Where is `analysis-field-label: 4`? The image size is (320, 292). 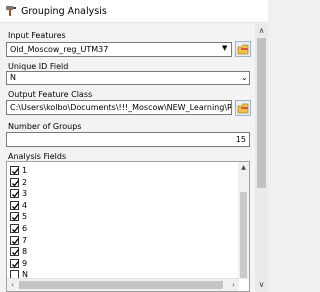
analysis-field-label: 4 is located at coordinates (25, 205).